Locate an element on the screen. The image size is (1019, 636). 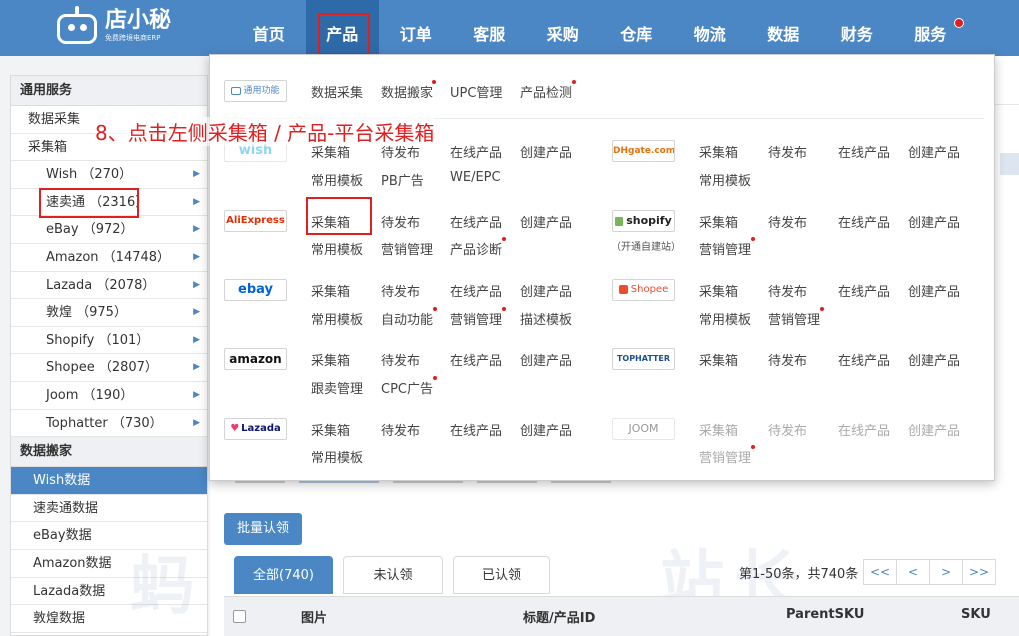
shopify-pending-publish: 待发布 is located at coordinates (787, 221).